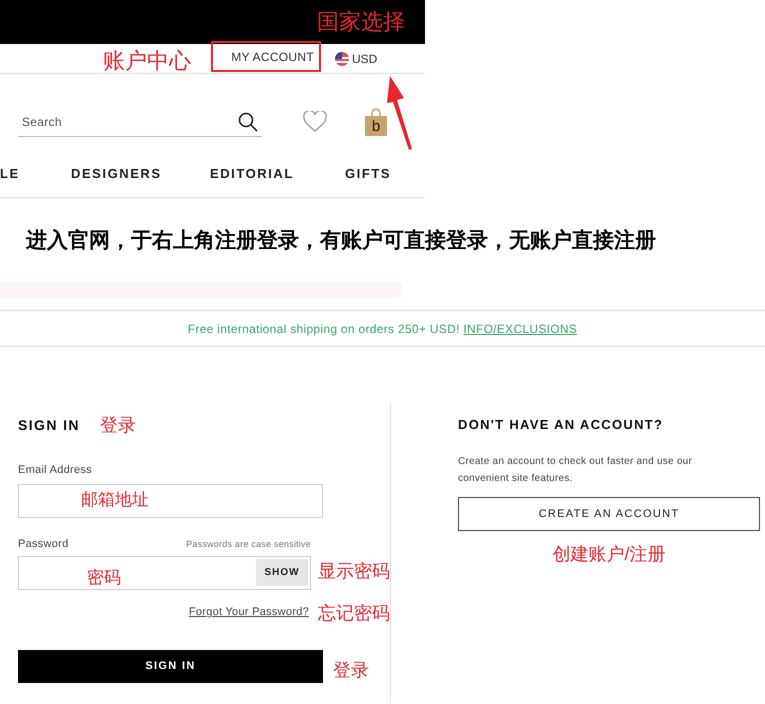 The image size is (765, 704). I want to click on nav-link: GIFTS, so click(375, 174).